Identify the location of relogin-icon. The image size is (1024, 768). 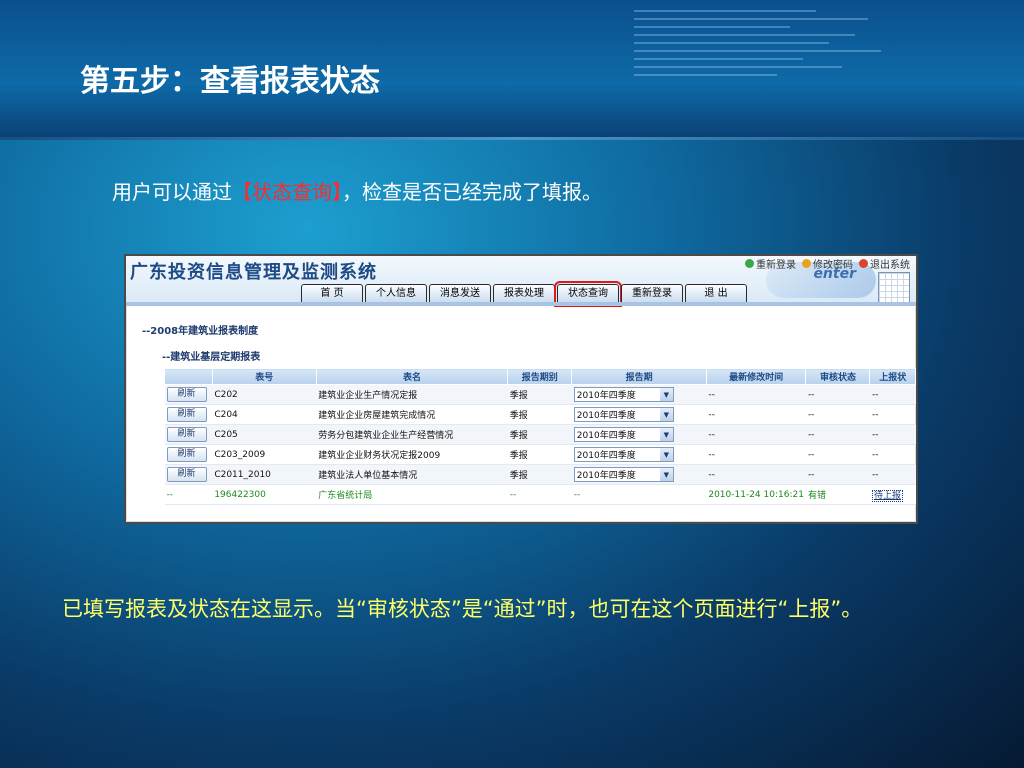
(749, 263).